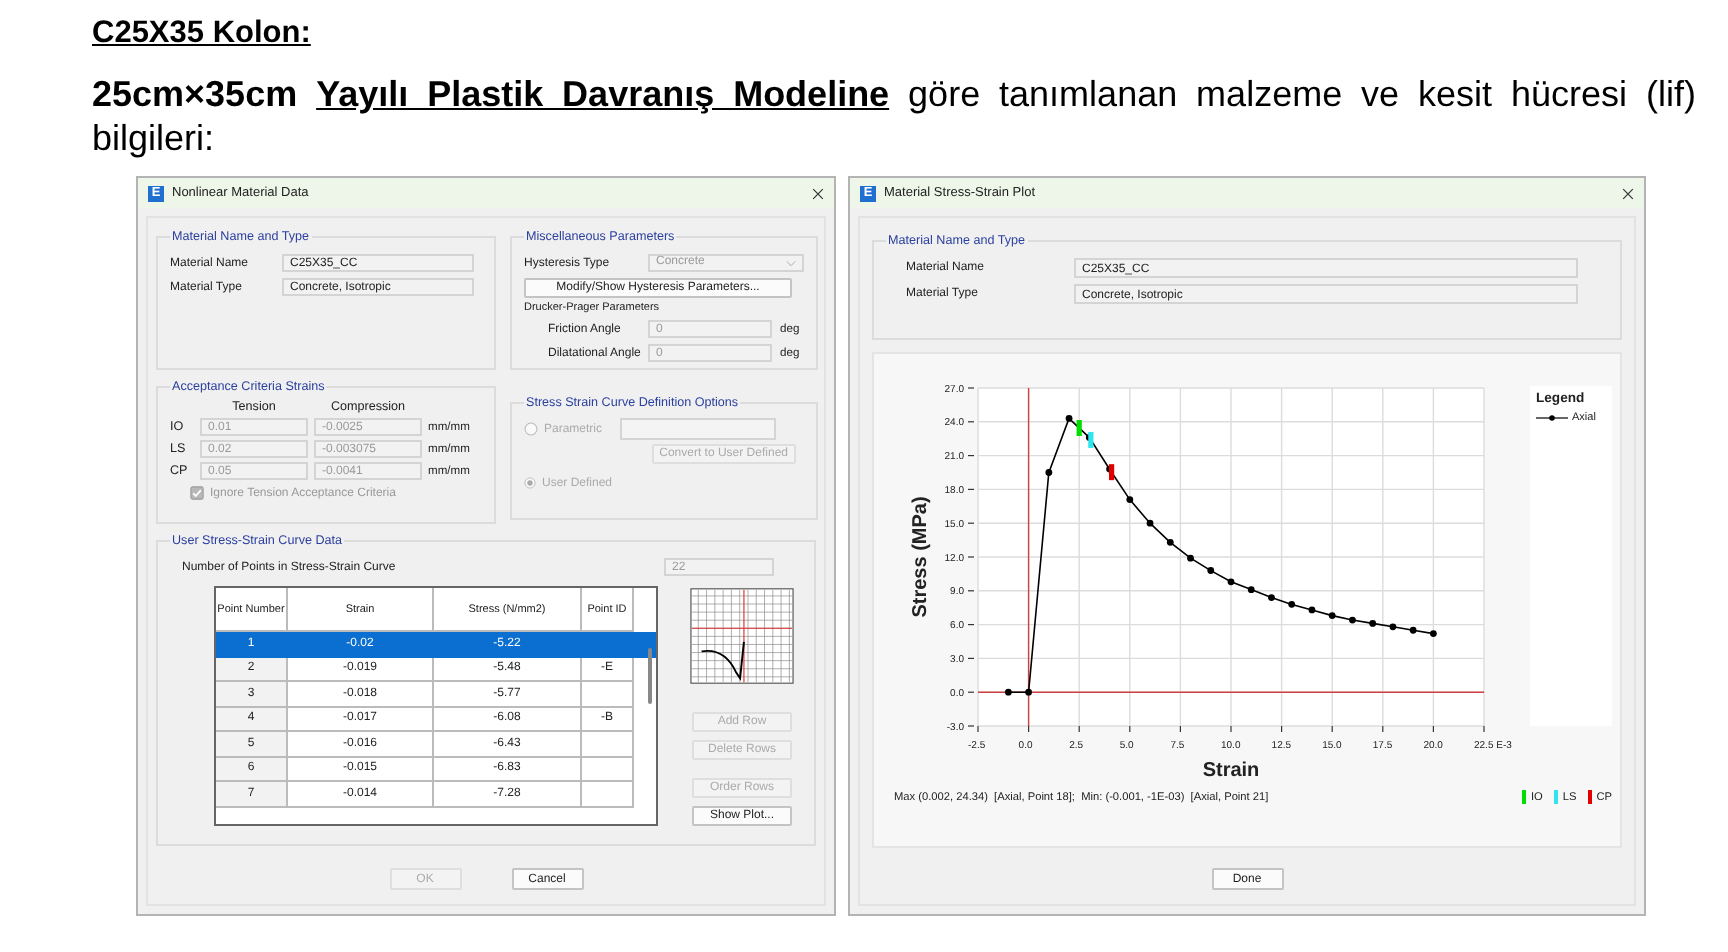 This screenshot has width=1728, height=952. Describe the element at coordinates (650, 676) in the screenshot. I see `scrollbar` at that location.